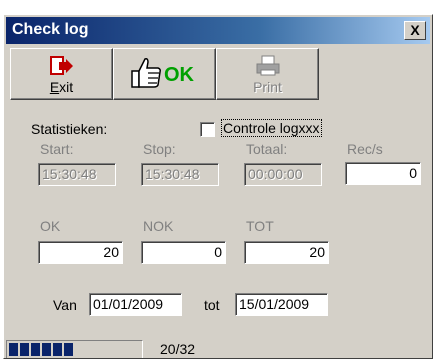 This screenshot has width=436, height=359. I want to click on ok-label: OK, so click(179, 75).